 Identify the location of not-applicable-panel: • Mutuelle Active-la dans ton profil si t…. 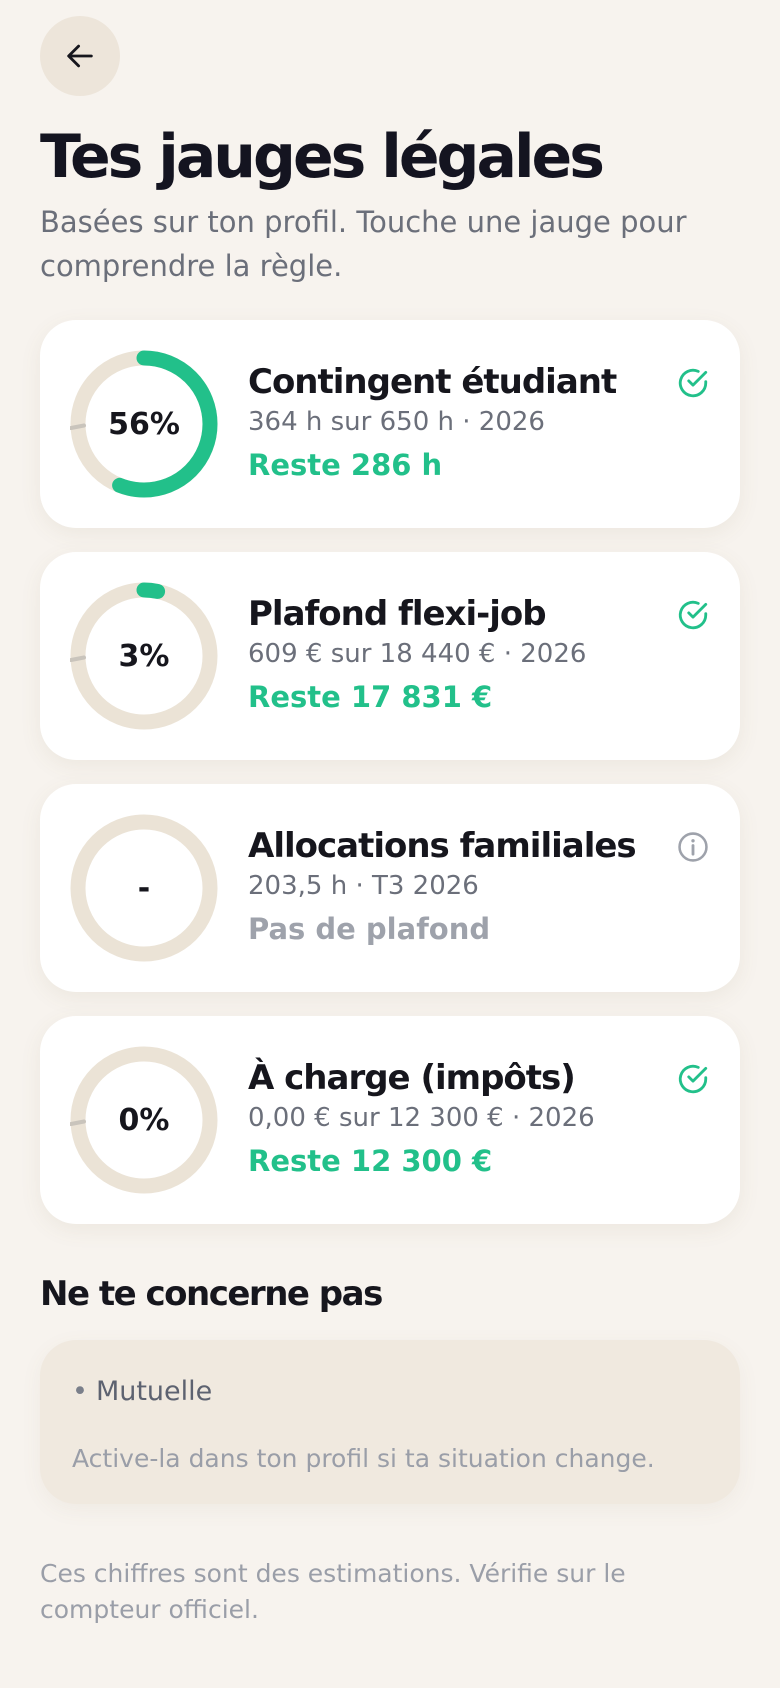
(390, 1422).